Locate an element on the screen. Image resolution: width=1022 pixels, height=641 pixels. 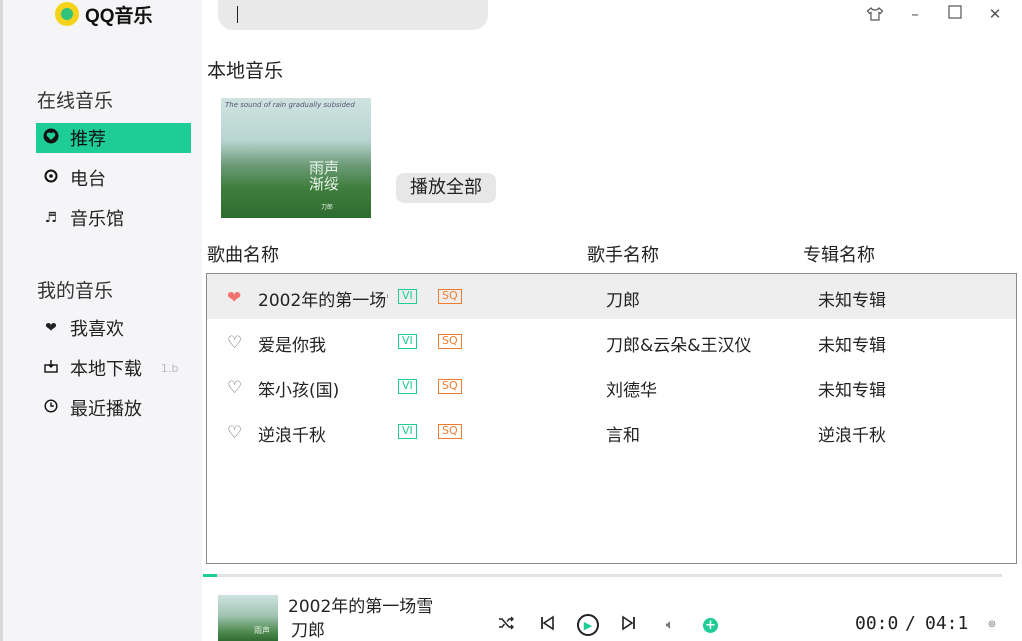
sidebar-item-label: 最近播放 is located at coordinates (106, 409).